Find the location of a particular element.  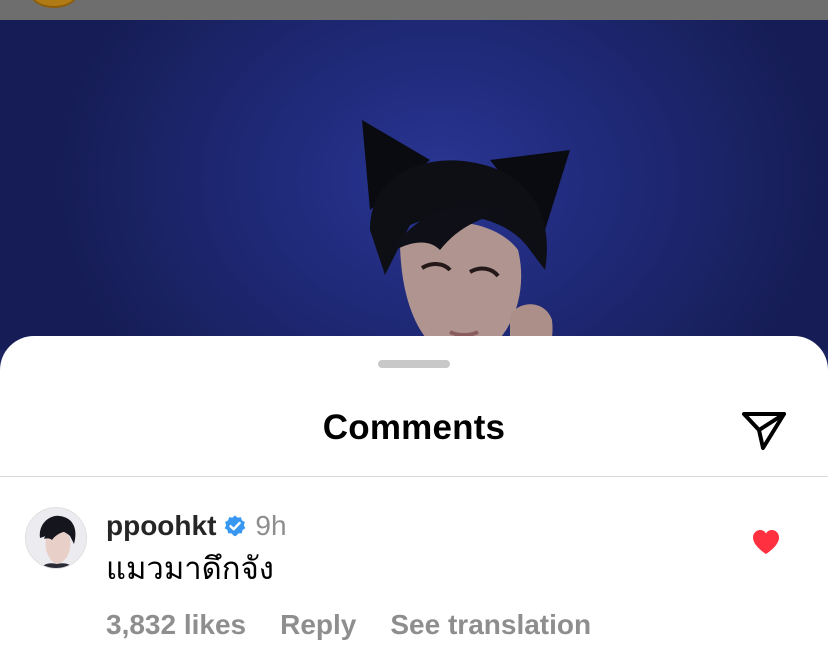

likes-count: 3,832 likes is located at coordinates (176, 625).